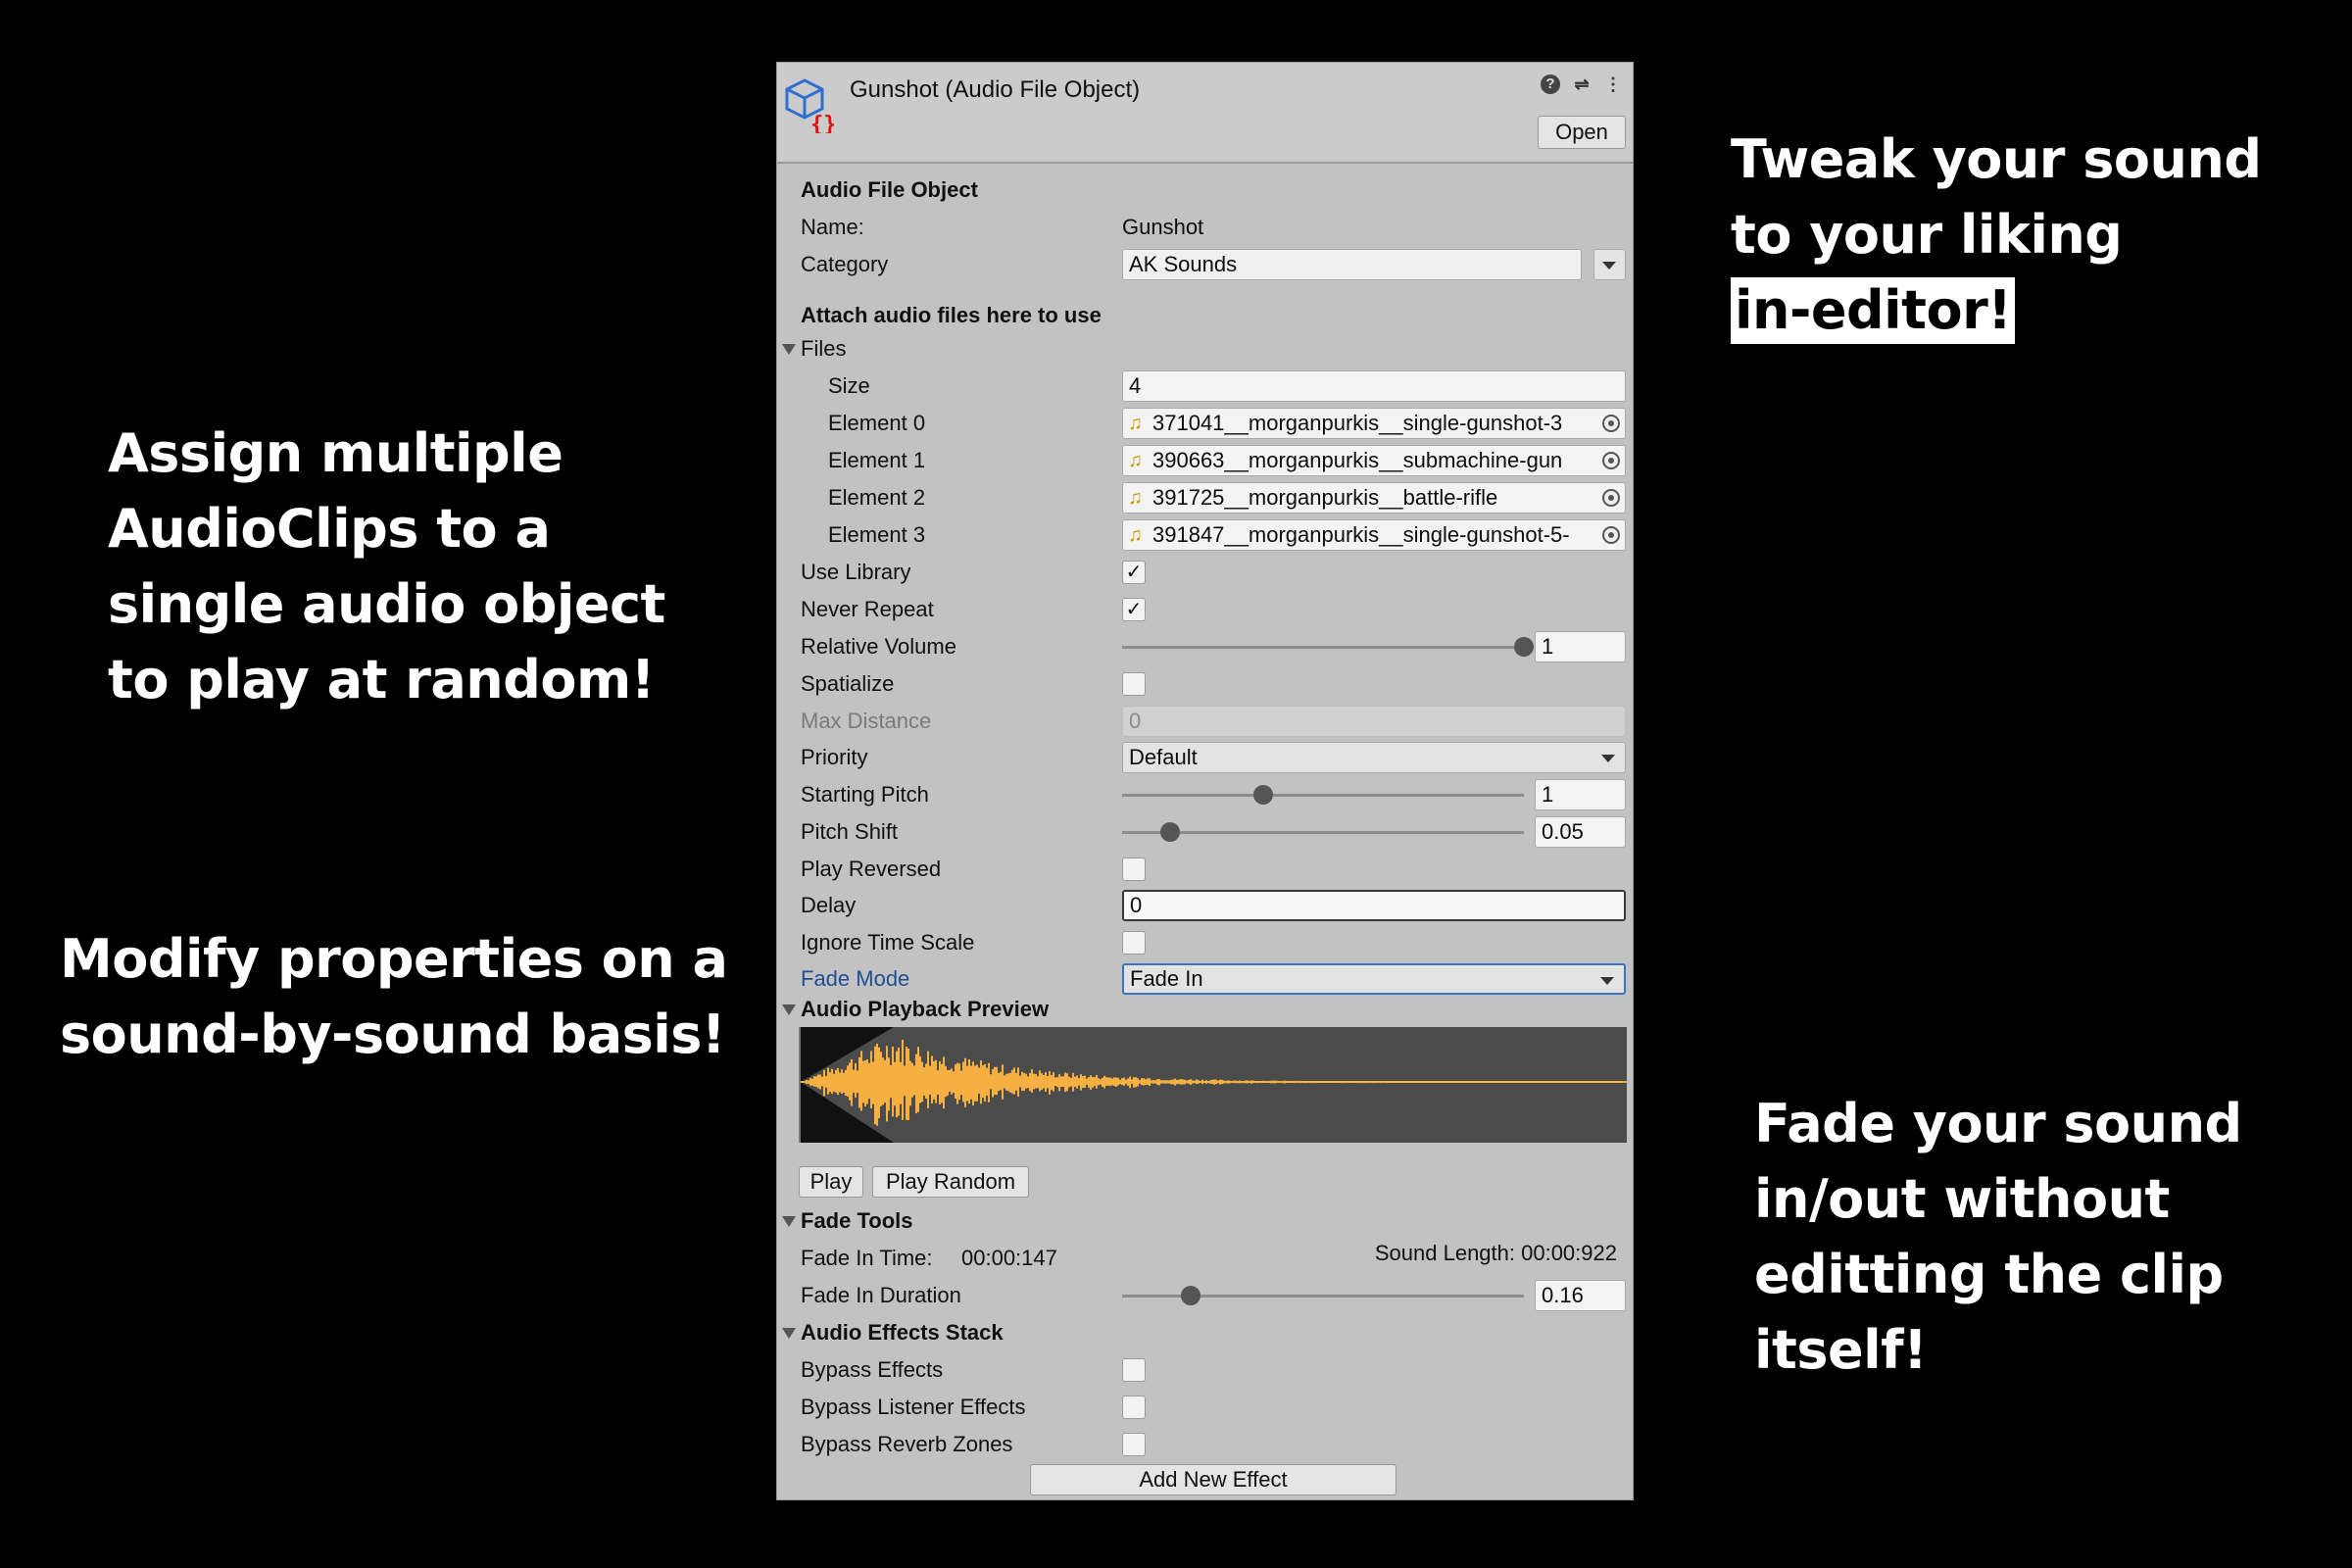  Describe the element at coordinates (1134, 1370) in the screenshot. I see `bypass-effects-checkbox` at that location.